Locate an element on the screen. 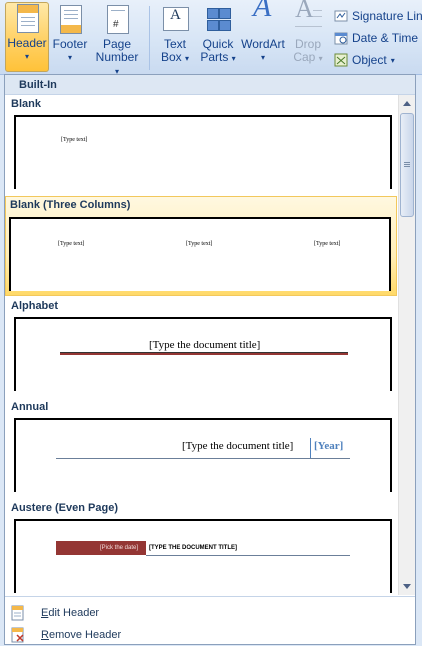 The width and height of the screenshot is (422, 646). gallery-item-blank: Blank [Type text] is located at coordinates (201, 145).